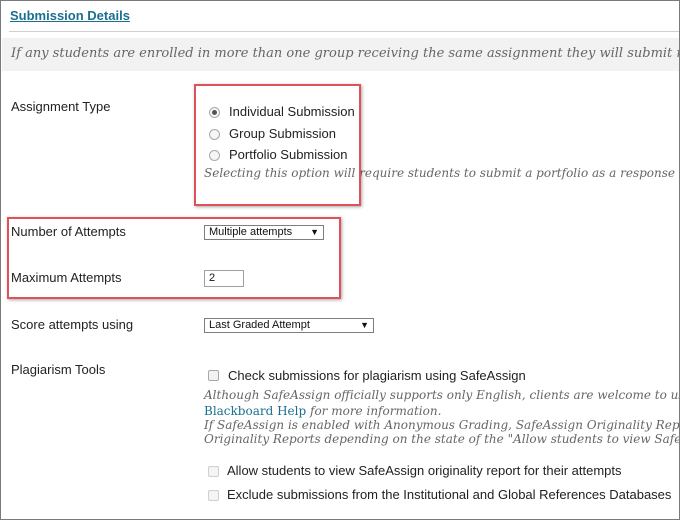  Describe the element at coordinates (213, 495) in the screenshot. I see `exclude-submissions-checkbox` at that location.